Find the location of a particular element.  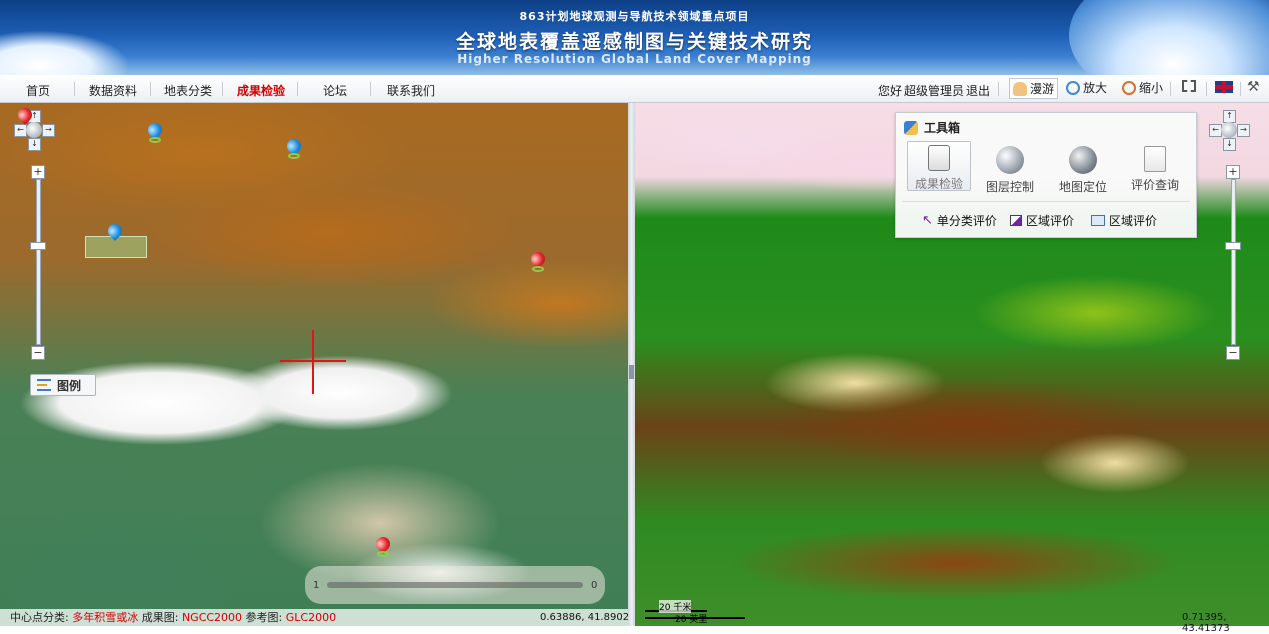

region-eval-button: 区域评价 is located at coordinates (1042, 220).